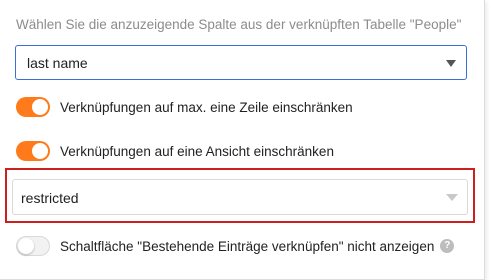  I want to click on limit-single-row-toggle, so click(33, 107).